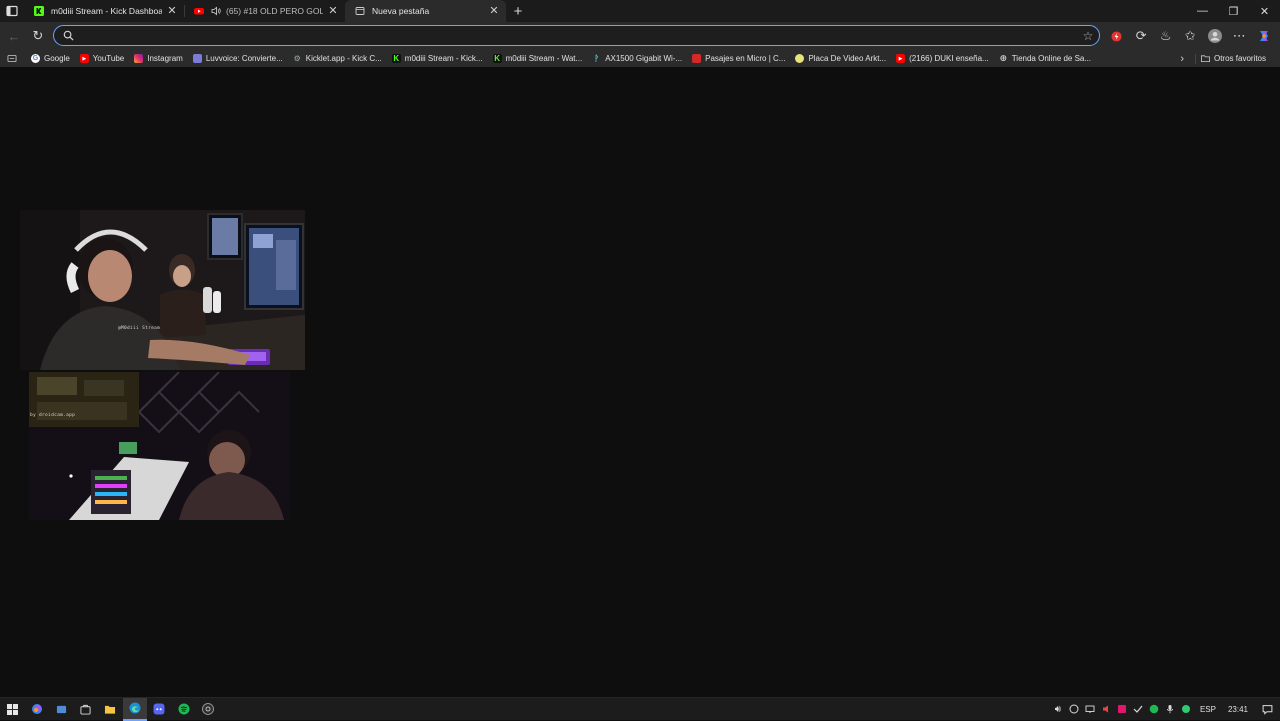 This screenshot has height=721, width=1280. Describe the element at coordinates (1208, 709) in the screenshot. I see `language-indicator: ESP` at that location.